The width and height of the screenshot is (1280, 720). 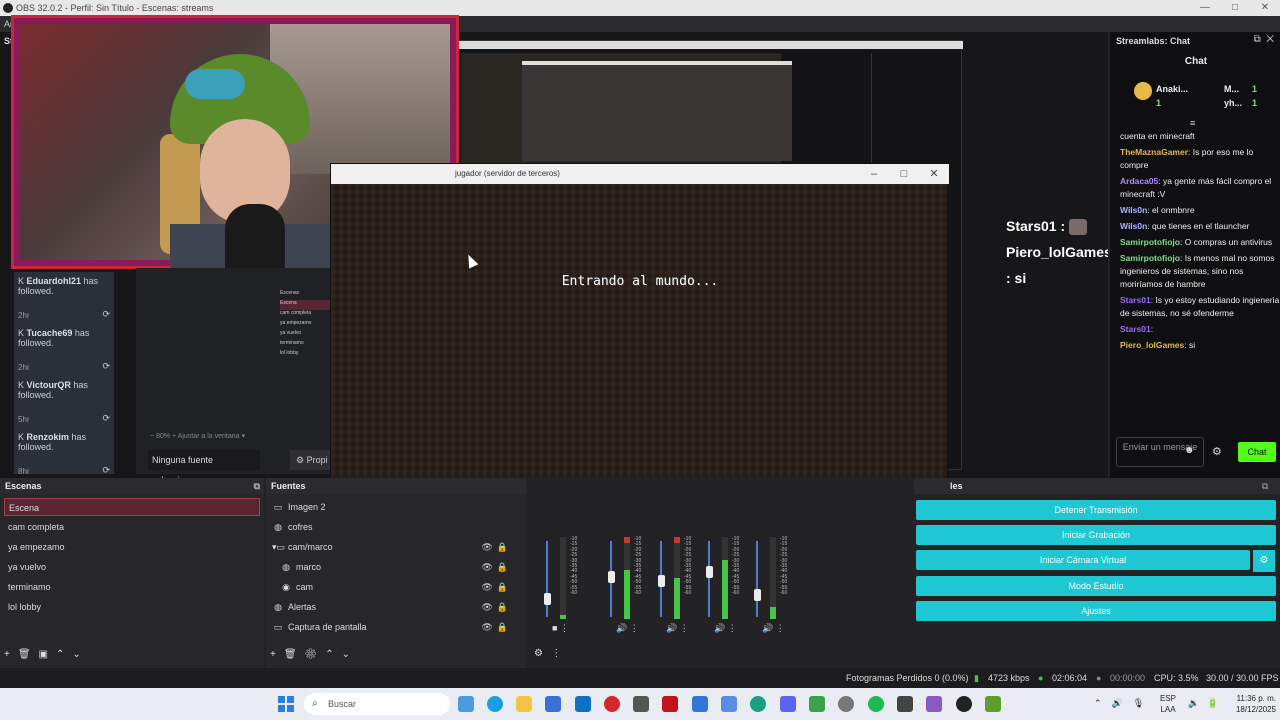 What do you see at coordinates (874, 174) in the screenshot?
I see `mc-minimize-button: –` at bounding box center [874, 174].